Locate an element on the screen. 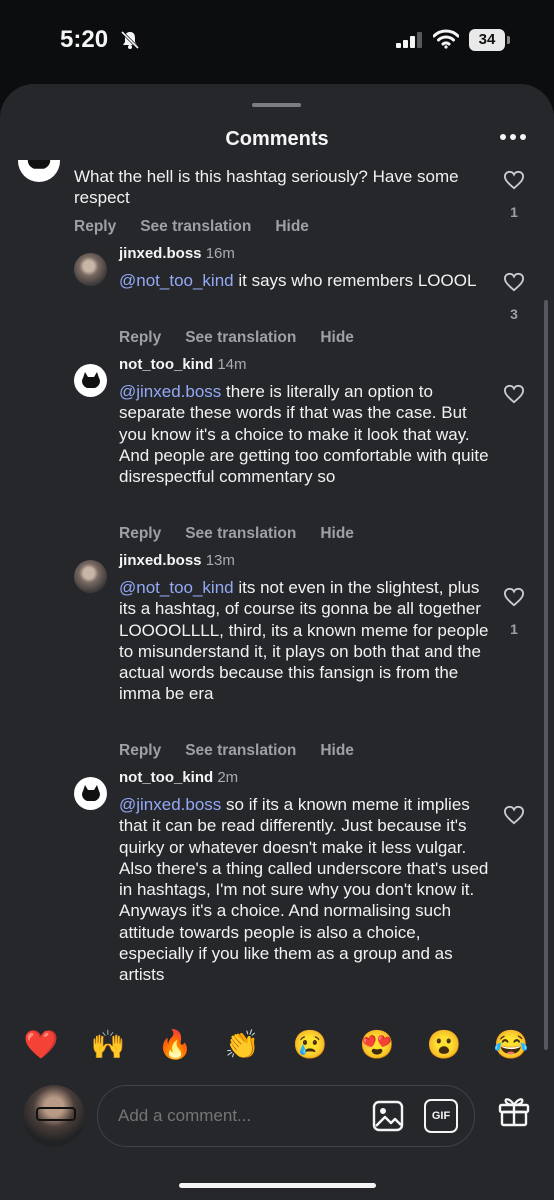  emoji-clap-button: 👏 is located at coordinates (242, 1044).